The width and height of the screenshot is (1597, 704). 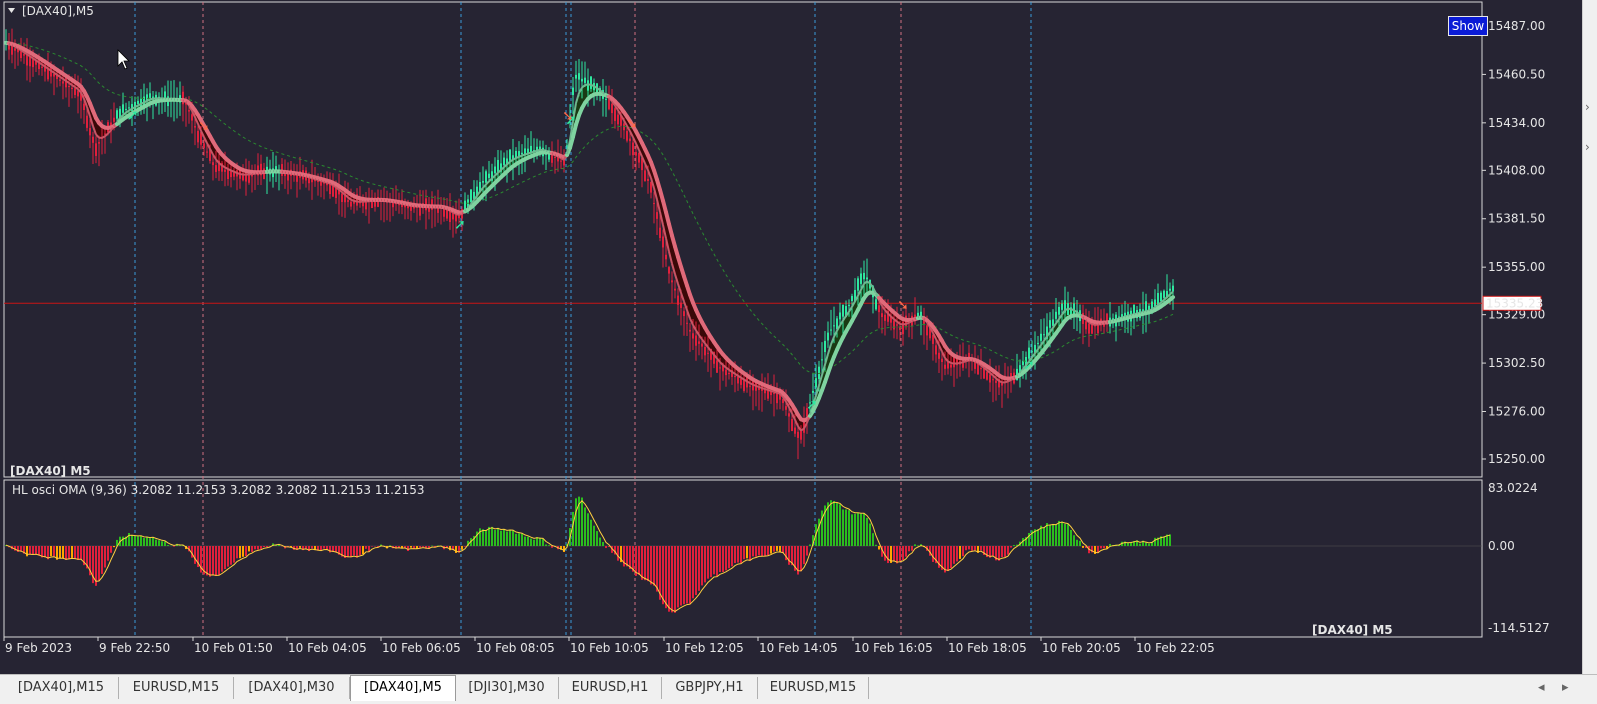 I want to click on oscillator-tick-label: 0.00, so click(x=1501, y=546).